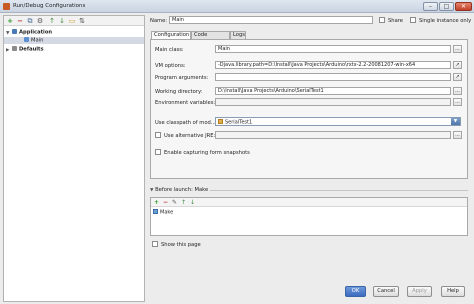  What do you see at coordinates (210, 38) in the screenshot?
I see `tab-code-coverage: Code Coverage` at bounding box center [210, 38].